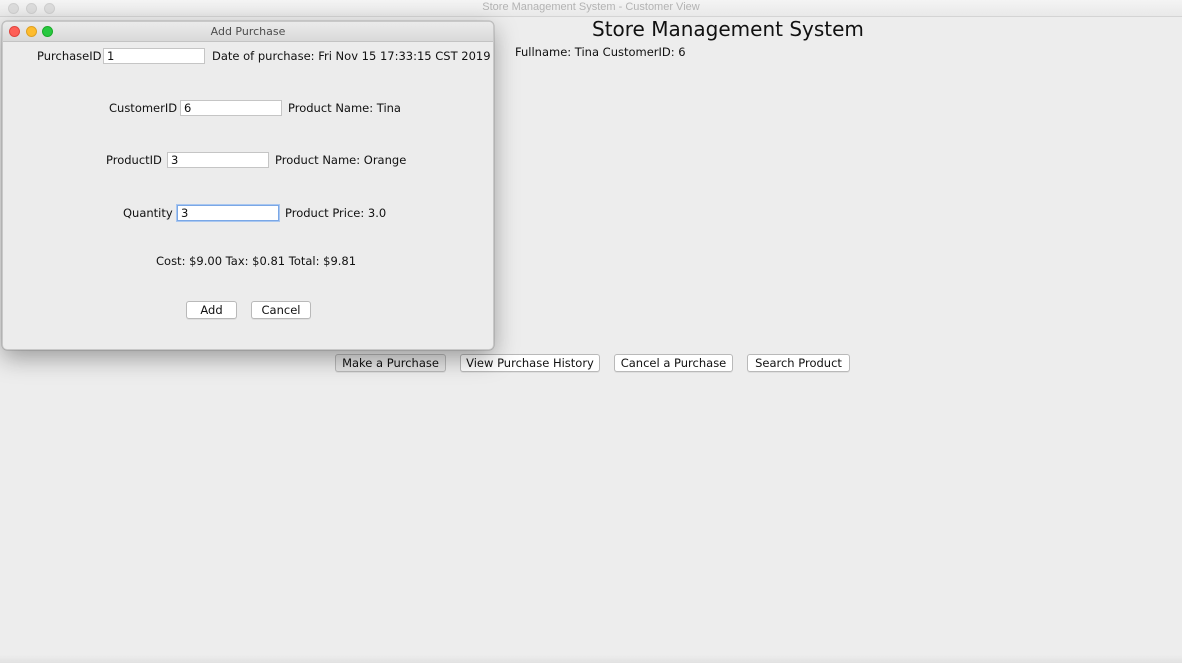 This screenshot has height=663, width=1182. What do you see at coordinates (281, 310) in the screenshot?
I see `cancel-button: Cancel` at bounding box center [281, 310].